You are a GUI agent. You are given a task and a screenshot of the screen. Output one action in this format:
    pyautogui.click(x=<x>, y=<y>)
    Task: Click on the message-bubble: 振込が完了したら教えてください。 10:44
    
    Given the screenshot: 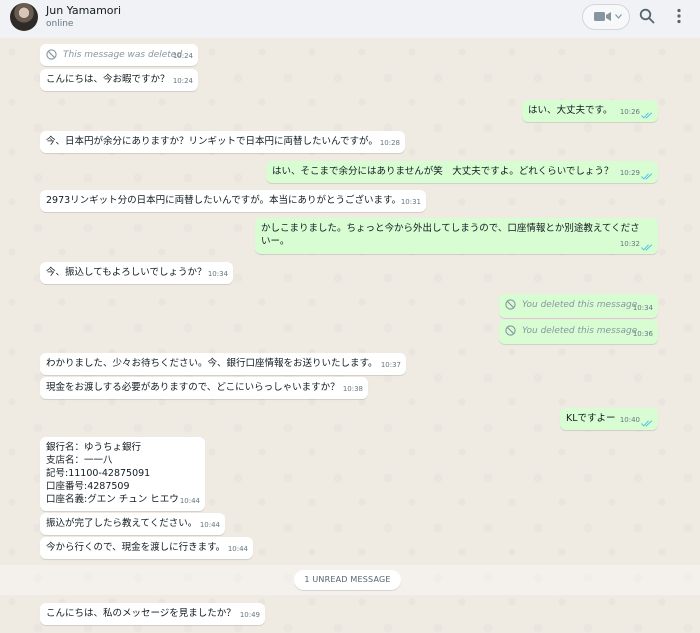 What is the action you would take?
    pyautogui.click(x=132, y=524)
    